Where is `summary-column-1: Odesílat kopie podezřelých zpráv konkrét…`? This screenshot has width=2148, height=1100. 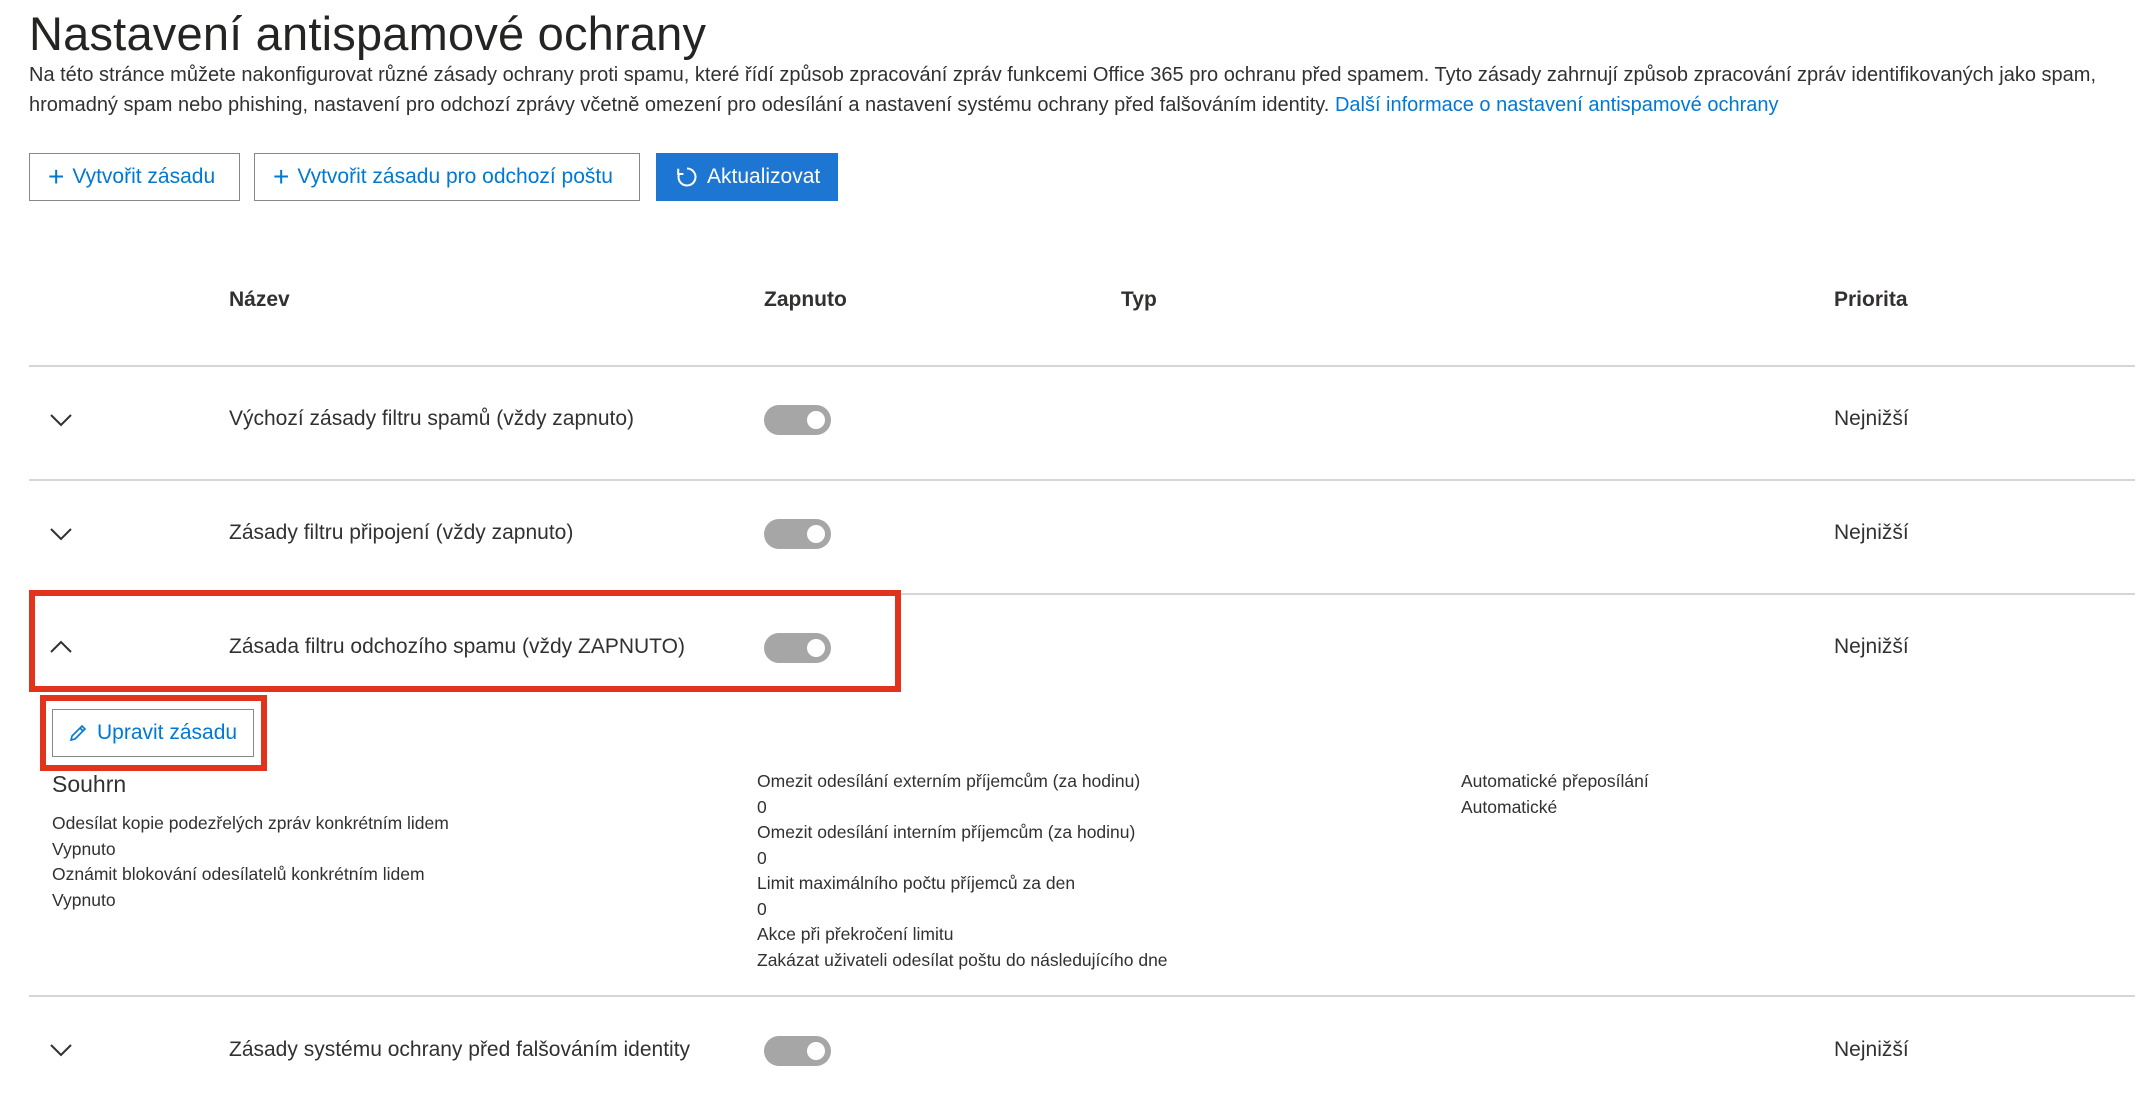 summary-column-1: Odesílat kopie podezřelých zpráv konkrét… is located at coordinates (352, 862).